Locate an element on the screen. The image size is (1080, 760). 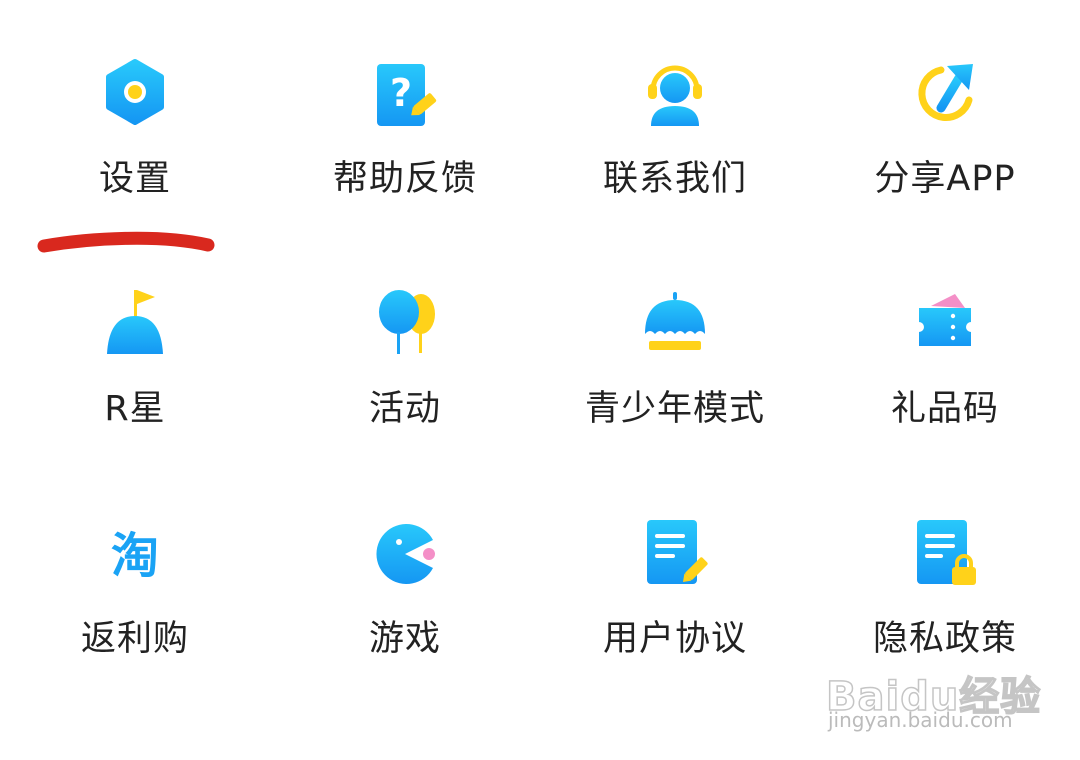
menu-item-label: 青少年模式 is located at coordinates (674, 409).